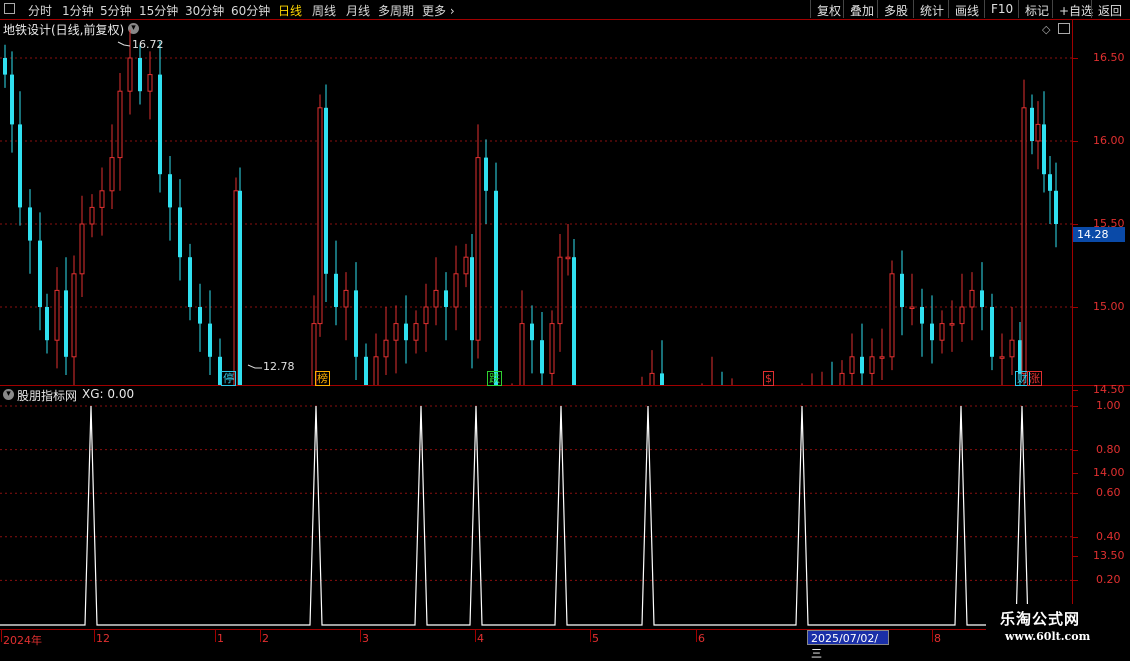 The image size is (1130, 661). Describe the element at coordinates (1109, 57) in the screenshot. I see `price-tick-label: 16.50` at that location.